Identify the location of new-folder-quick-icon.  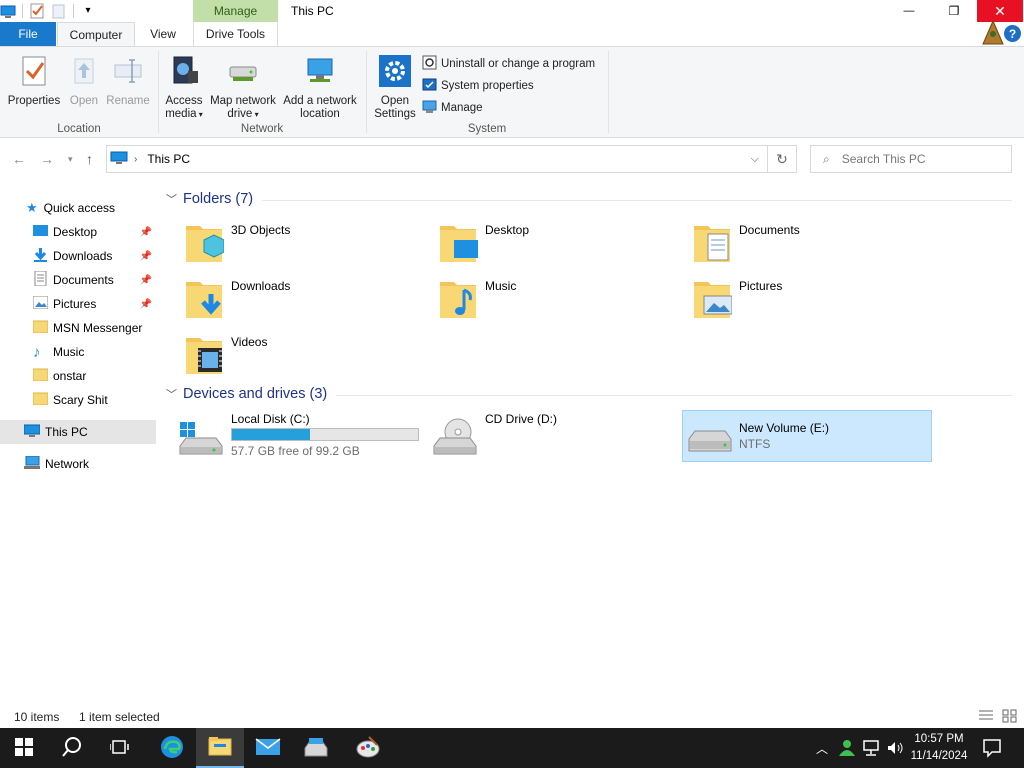
(59, 11).